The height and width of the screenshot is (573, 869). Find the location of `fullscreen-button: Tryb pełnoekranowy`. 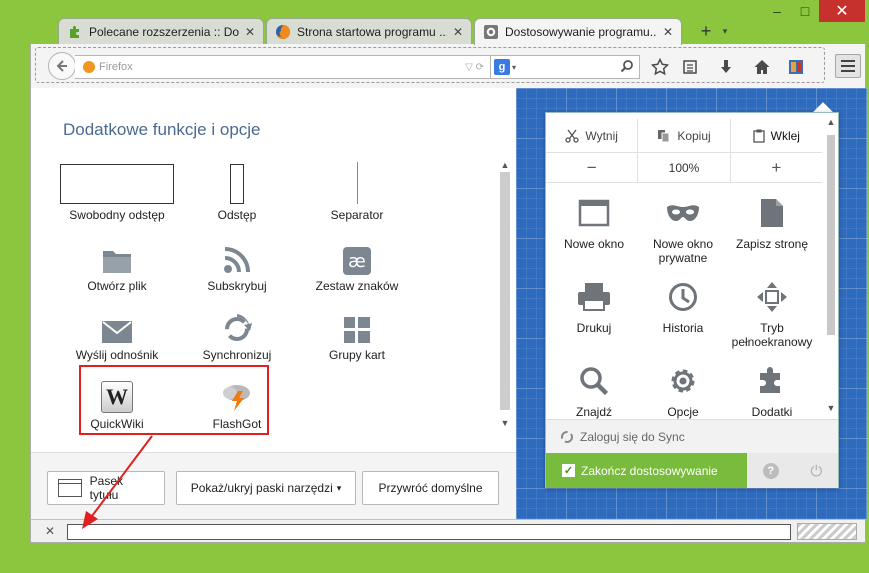

fullscreen-button: Tryb pełnoekranowy is located at coordinates (772, 313).